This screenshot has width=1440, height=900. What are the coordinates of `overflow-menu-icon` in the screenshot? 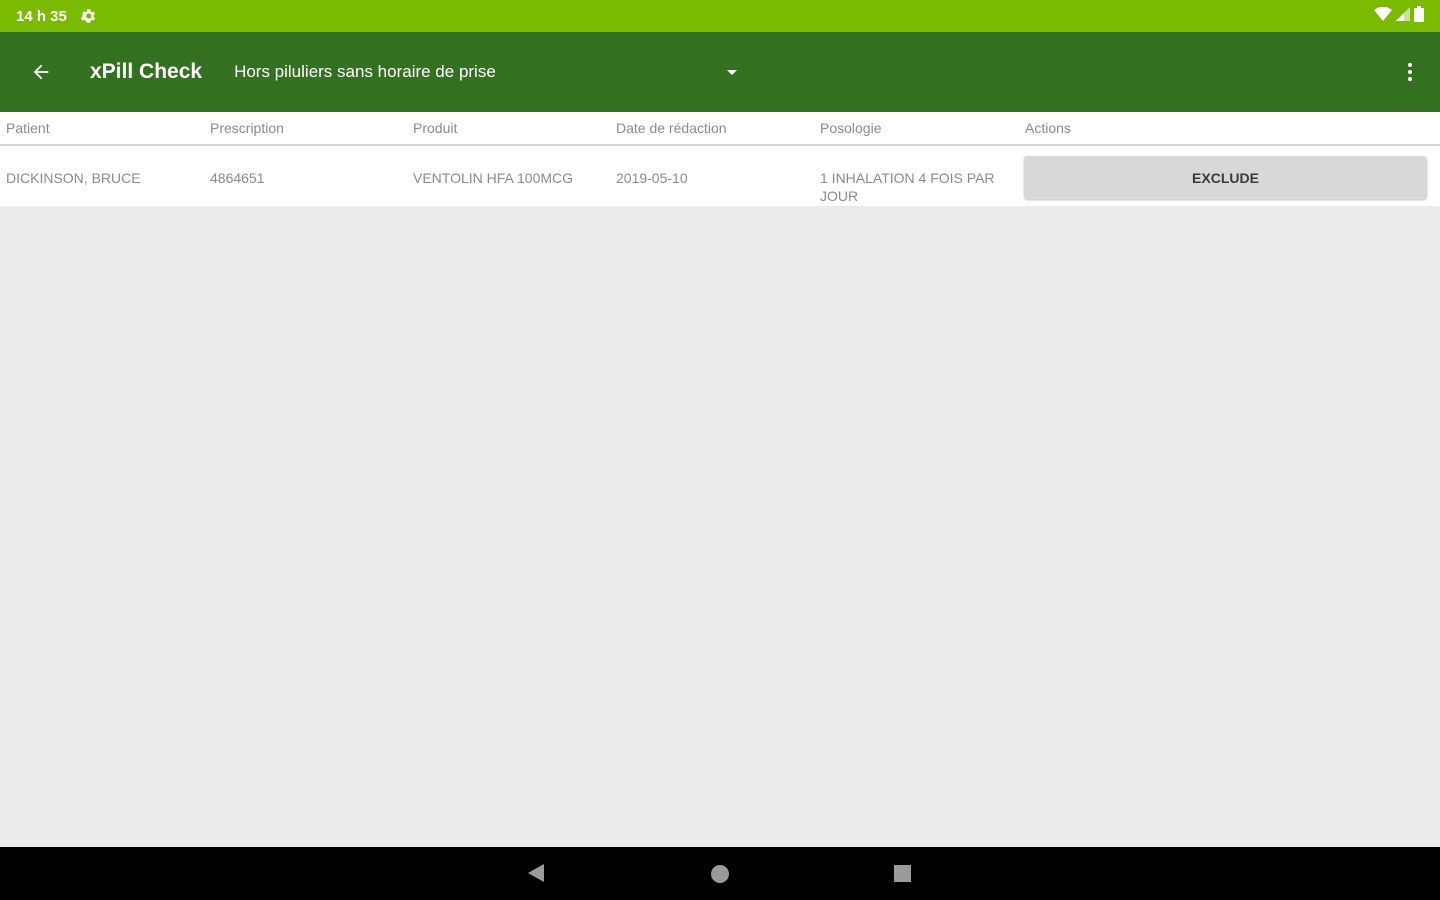 It's located at (1410, 65).